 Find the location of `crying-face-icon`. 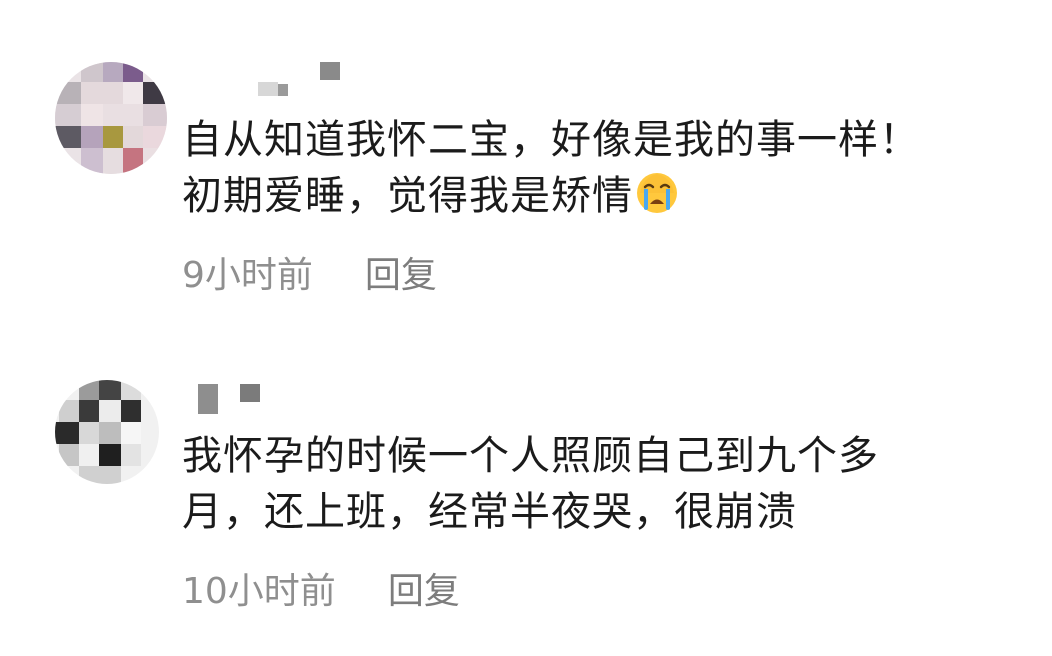

crying-face-icon is located at coordinates (657, 193).